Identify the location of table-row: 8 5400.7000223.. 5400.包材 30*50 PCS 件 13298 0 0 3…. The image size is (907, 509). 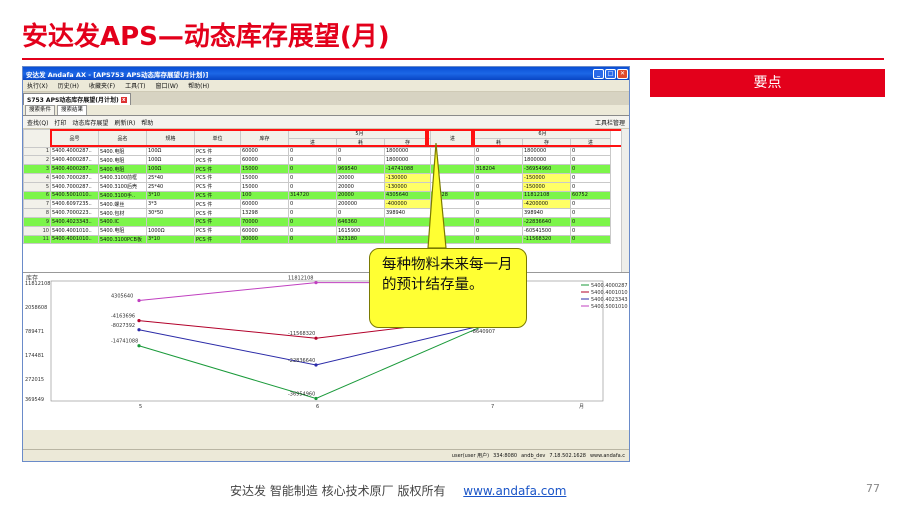
(317, 213).